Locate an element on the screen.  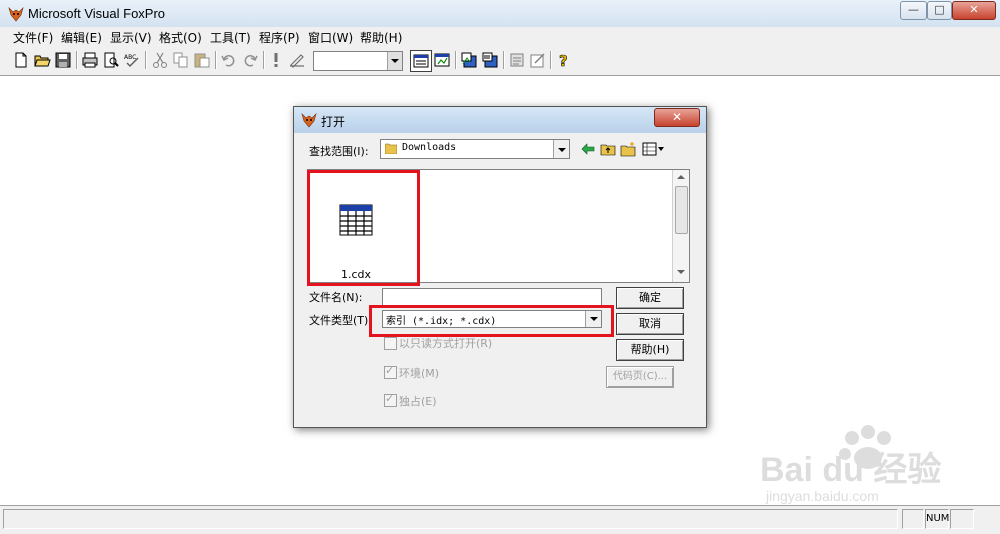
status-bar: NUM is located at coordinates (500, 519).